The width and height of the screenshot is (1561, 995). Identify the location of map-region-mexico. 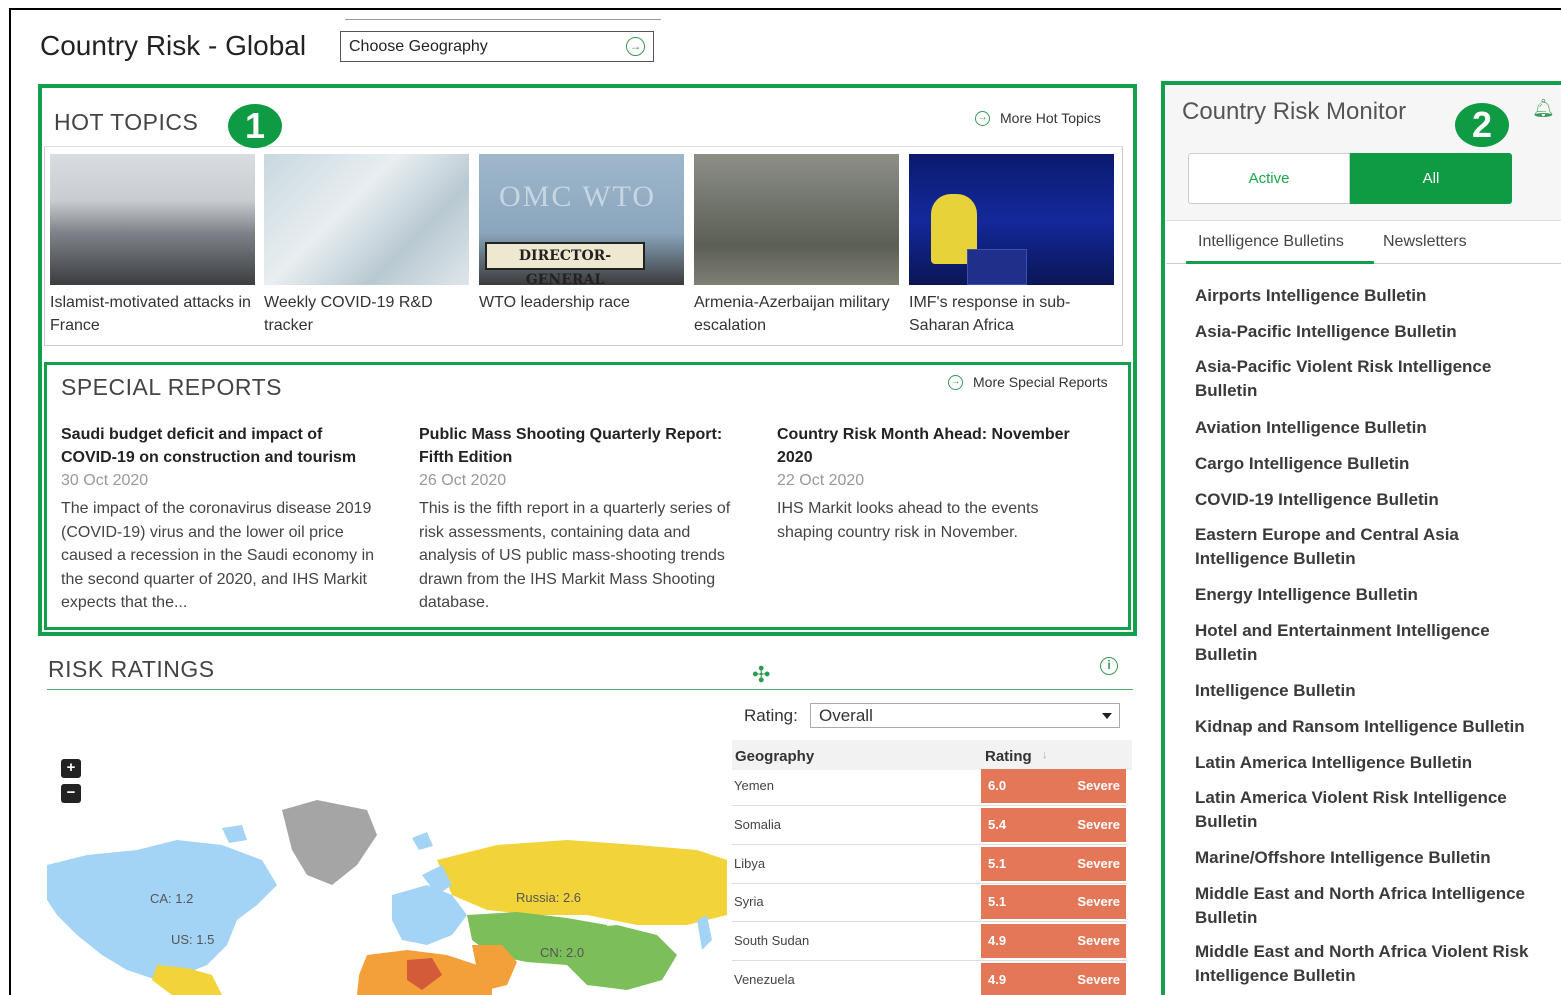
(187, 980).